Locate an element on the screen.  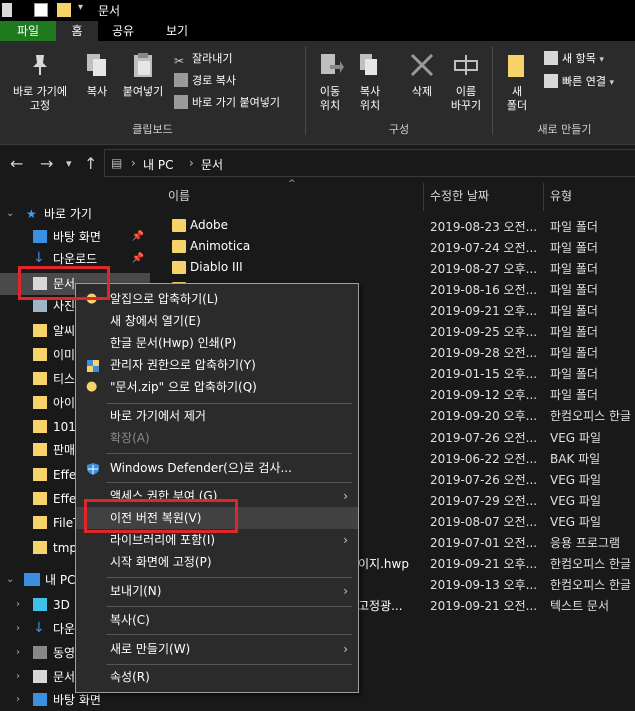
forward-arrow-icon: → is located at coordinates (46, 163).